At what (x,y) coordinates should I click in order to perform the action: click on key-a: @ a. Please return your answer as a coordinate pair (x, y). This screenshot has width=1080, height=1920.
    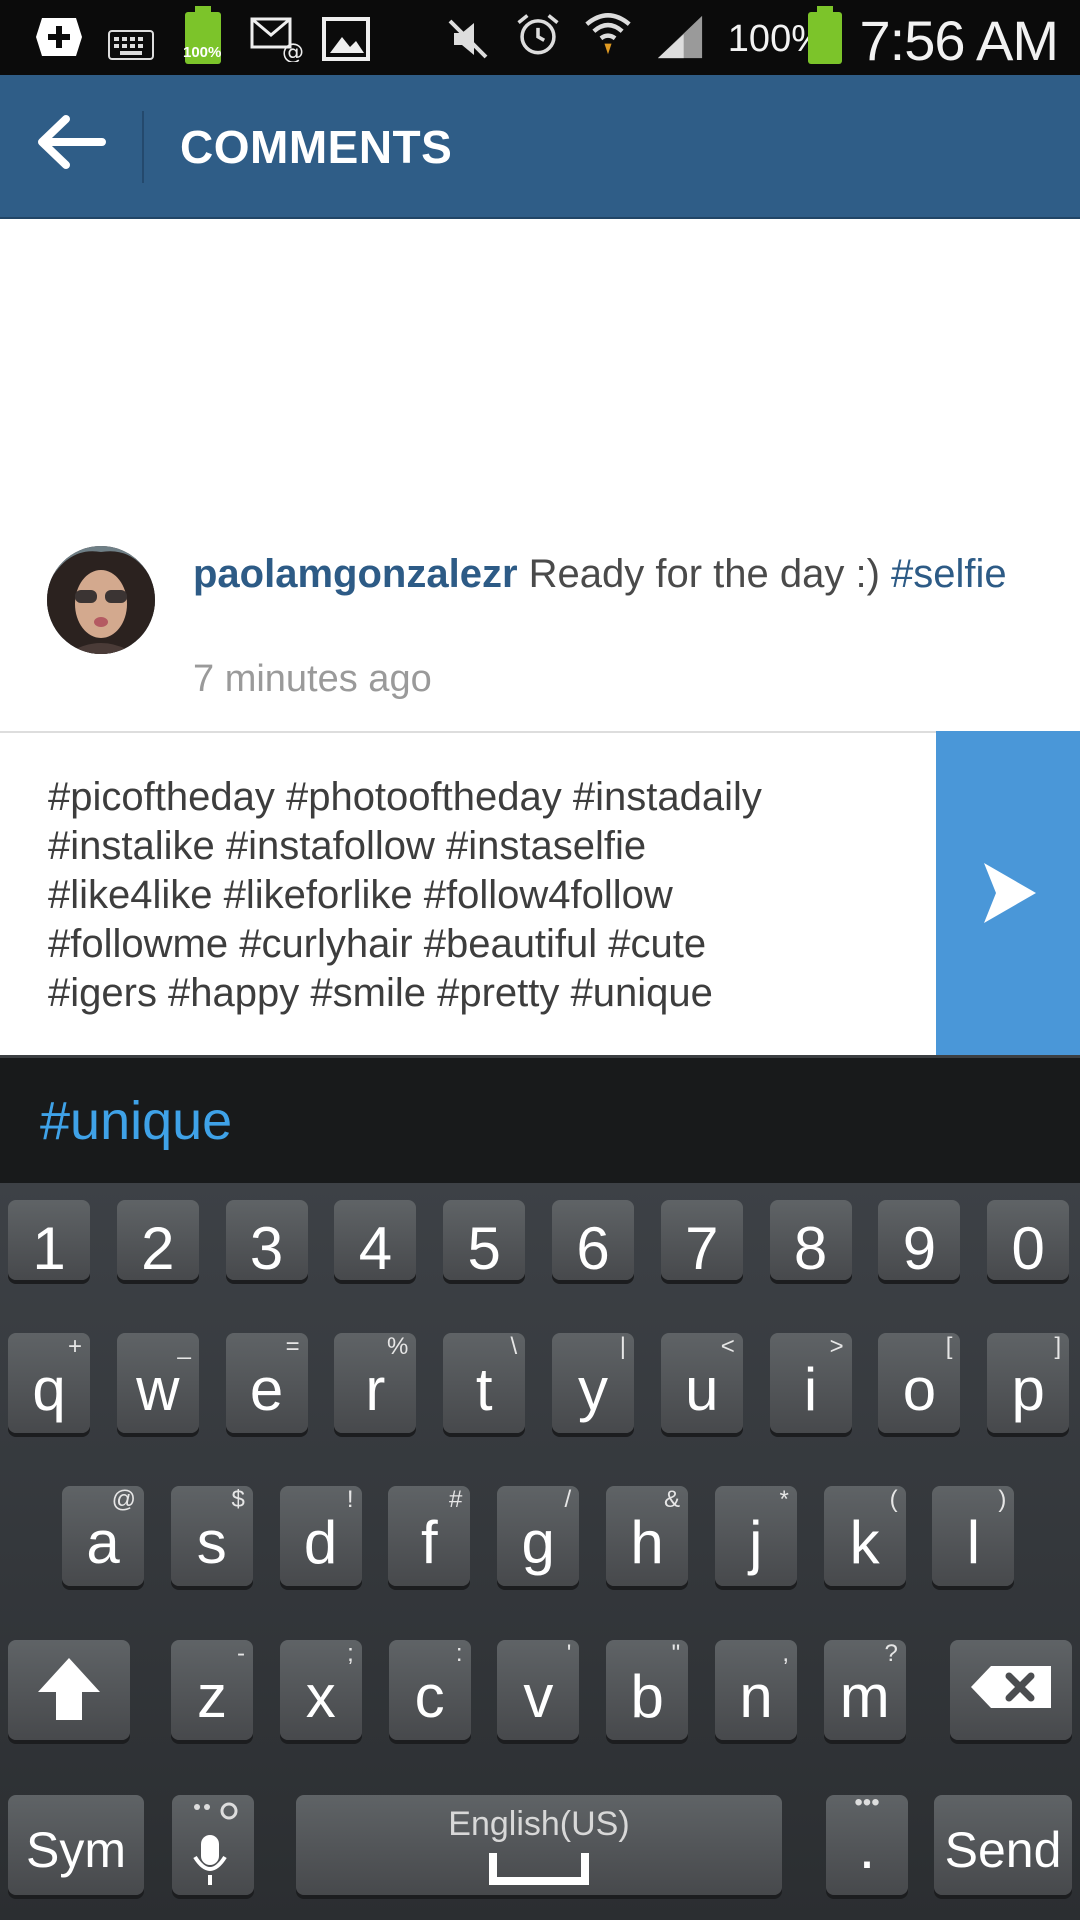
    Looking at the image, I should click on (103, 1536).